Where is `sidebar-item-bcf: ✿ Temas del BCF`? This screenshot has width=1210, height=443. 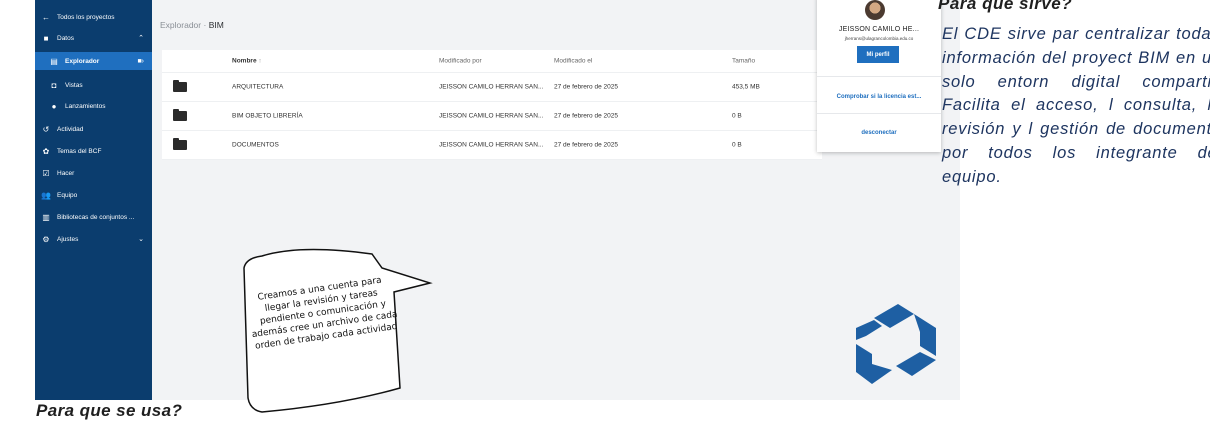
sidebar-item-bcf: ✿ Temas del BCF is located at coordinates (93, 151).